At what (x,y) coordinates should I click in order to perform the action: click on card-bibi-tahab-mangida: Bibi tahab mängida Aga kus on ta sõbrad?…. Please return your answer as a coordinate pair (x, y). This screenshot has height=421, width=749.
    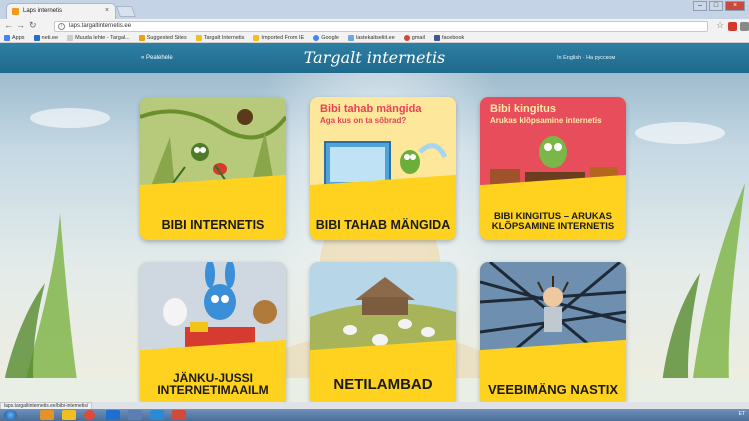
    Looking at the image, I should click on (383, 168).